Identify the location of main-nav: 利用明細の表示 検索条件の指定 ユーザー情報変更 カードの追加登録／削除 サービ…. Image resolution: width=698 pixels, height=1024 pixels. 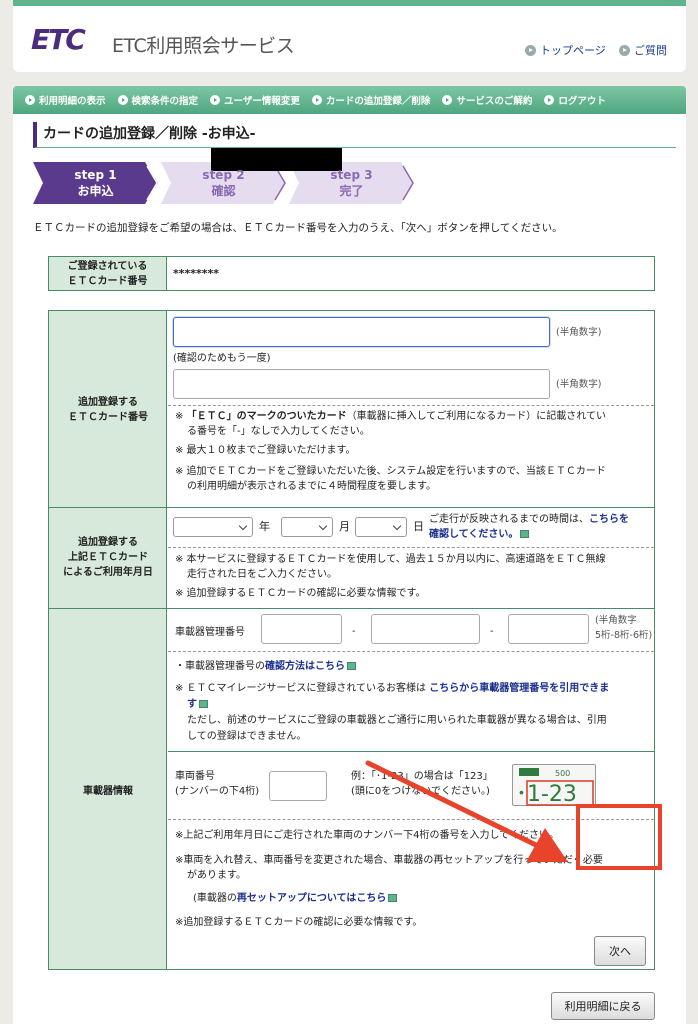
(349, 100).